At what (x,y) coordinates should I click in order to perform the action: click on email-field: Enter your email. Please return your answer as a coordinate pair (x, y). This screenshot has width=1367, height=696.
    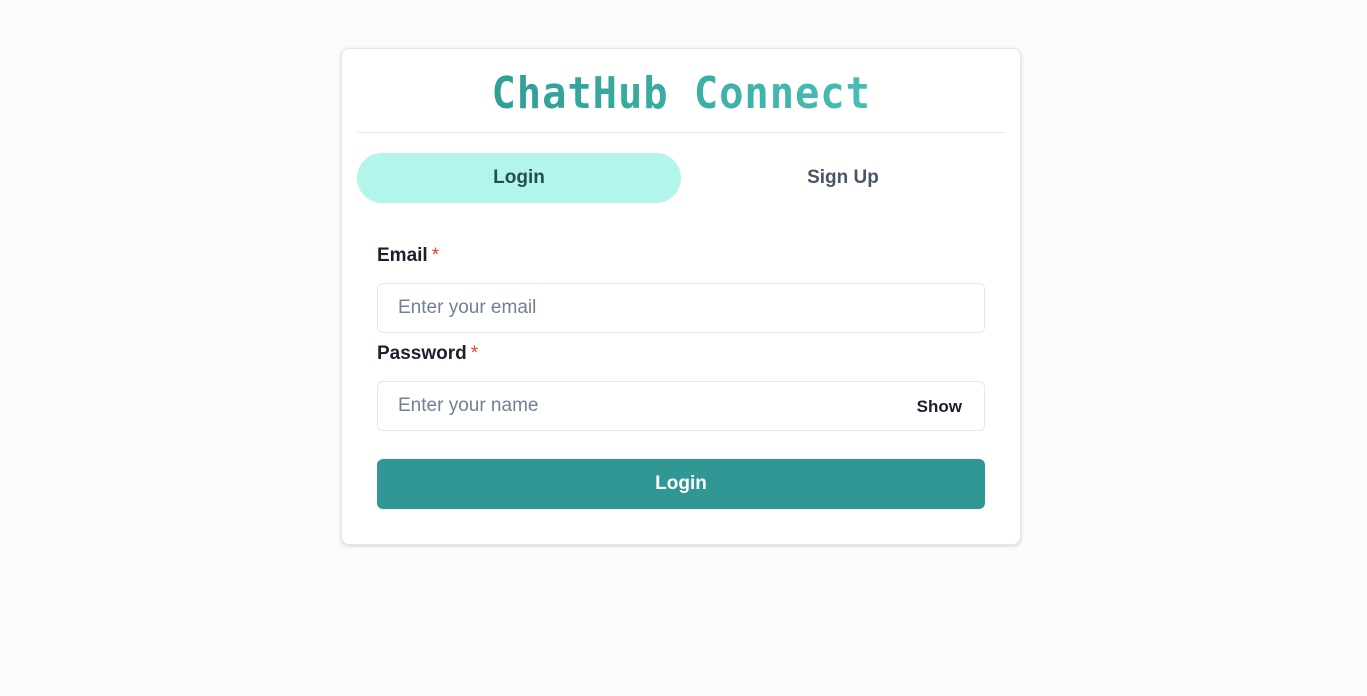
    Looking at the image, I should click on (681, 308).